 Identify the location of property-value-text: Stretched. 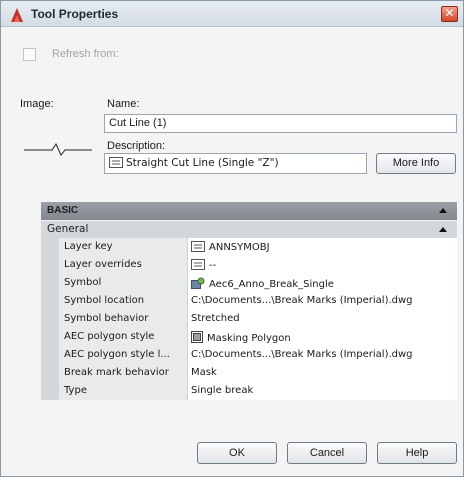
(215, 318).